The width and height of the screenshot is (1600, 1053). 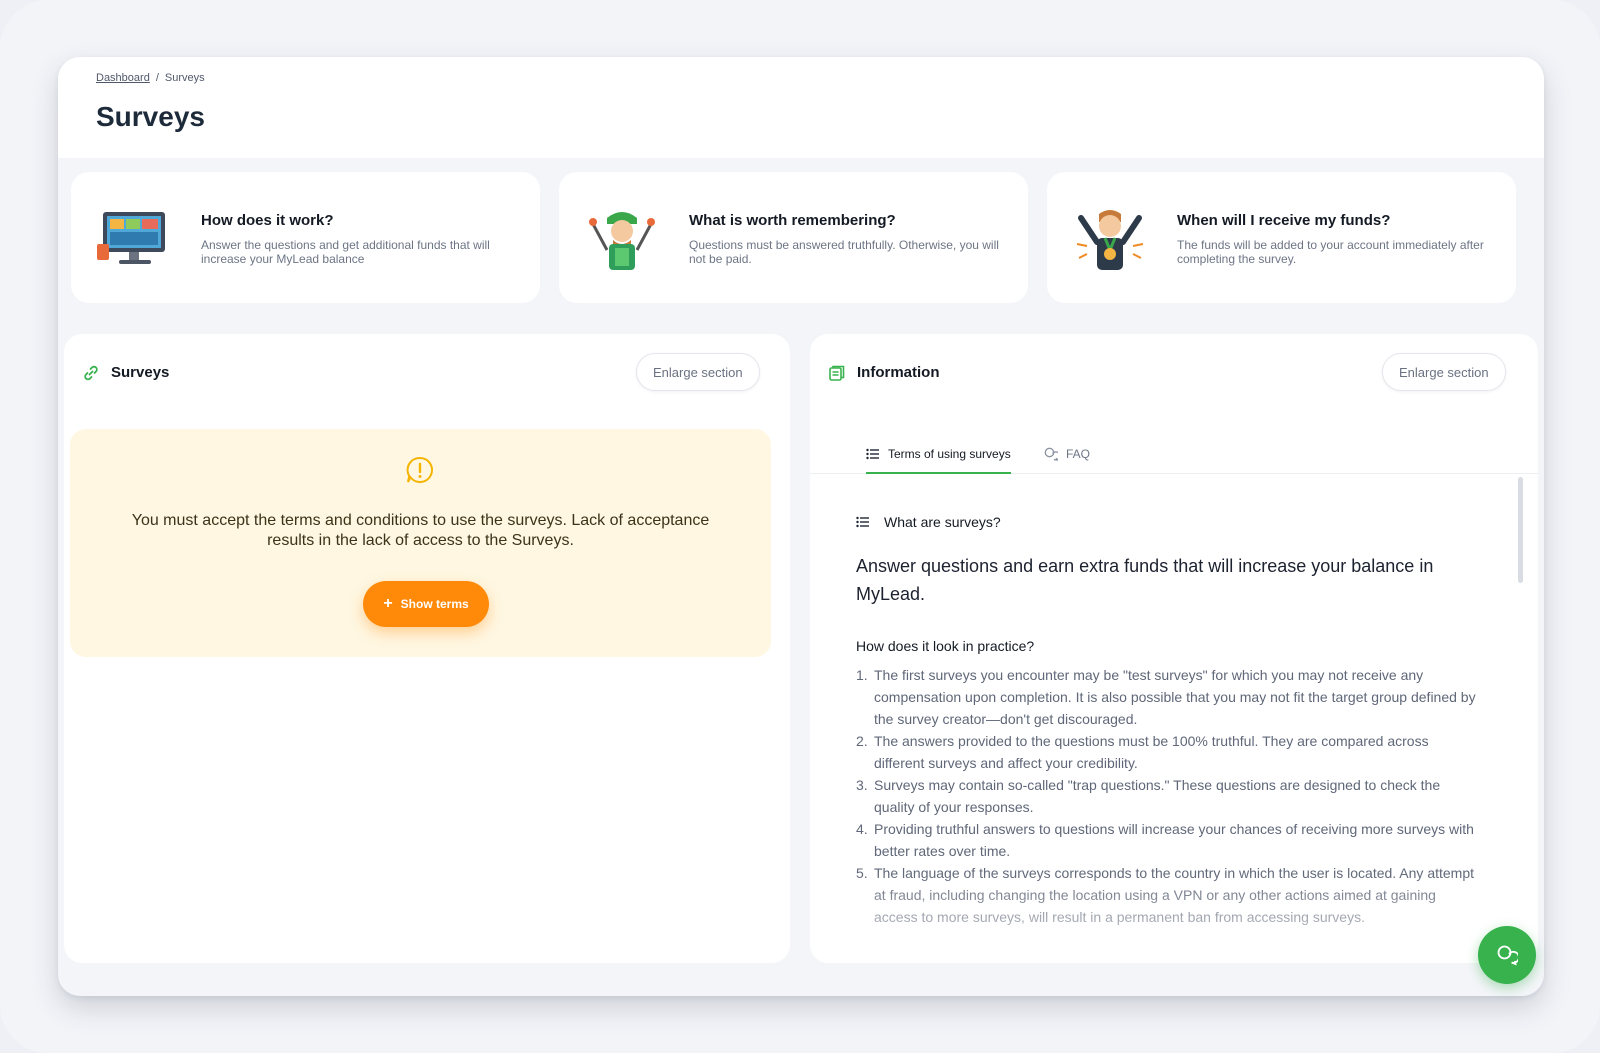 I want to click on document-icon, so click(x=837, y=373).